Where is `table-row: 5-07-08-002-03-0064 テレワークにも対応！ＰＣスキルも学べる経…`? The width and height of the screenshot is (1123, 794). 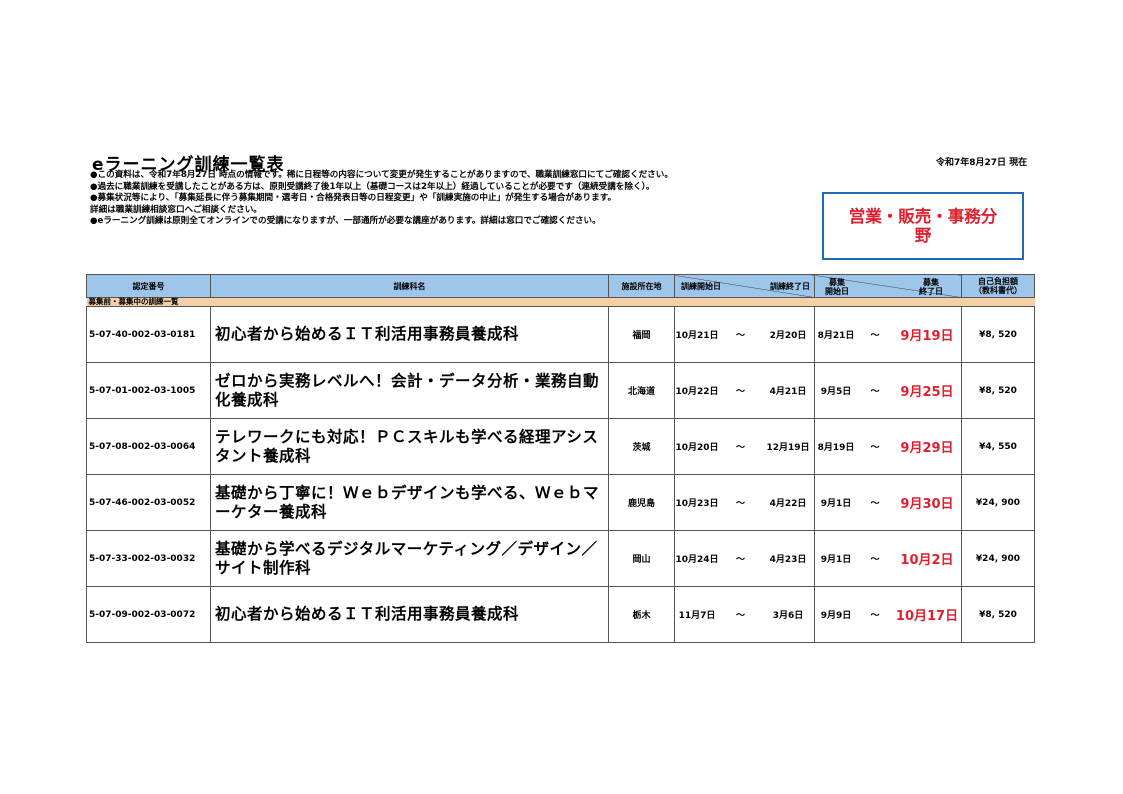 table-row: 5-07-08-002-03-0064 テレワークにも対応！ＰＣスキルも学べる経… is located at coordinates (560, 446).